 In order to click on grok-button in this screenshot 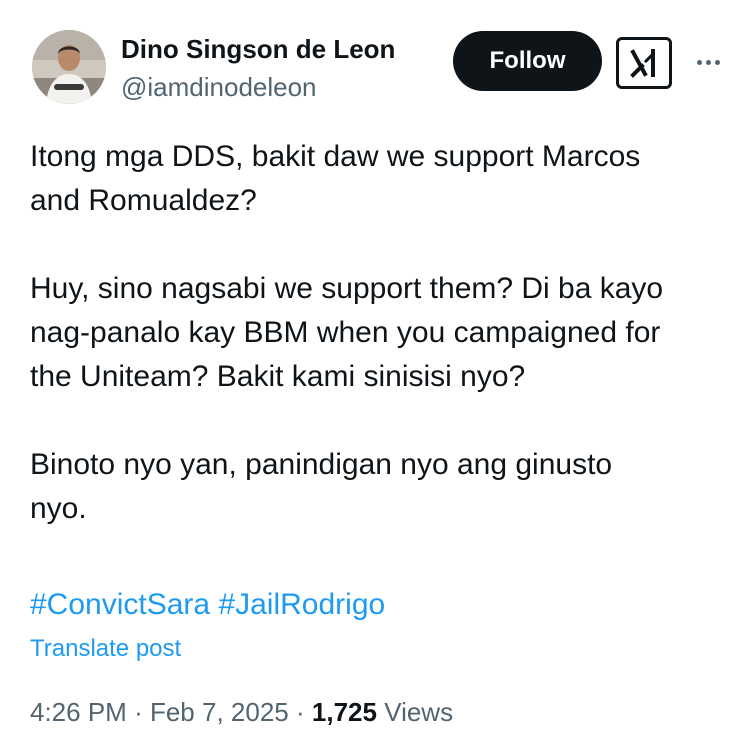, I will do `click(644, 63)`.